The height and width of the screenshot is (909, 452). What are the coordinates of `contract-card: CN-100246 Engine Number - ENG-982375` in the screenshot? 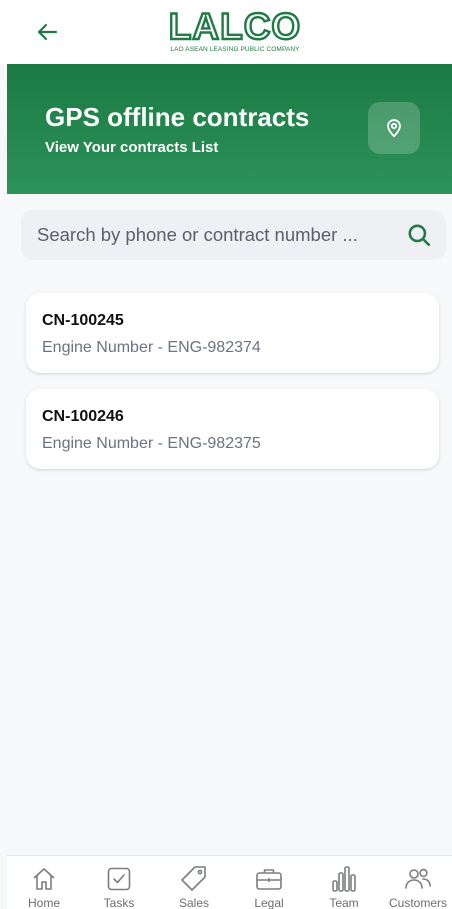 It's located at (232, 429).